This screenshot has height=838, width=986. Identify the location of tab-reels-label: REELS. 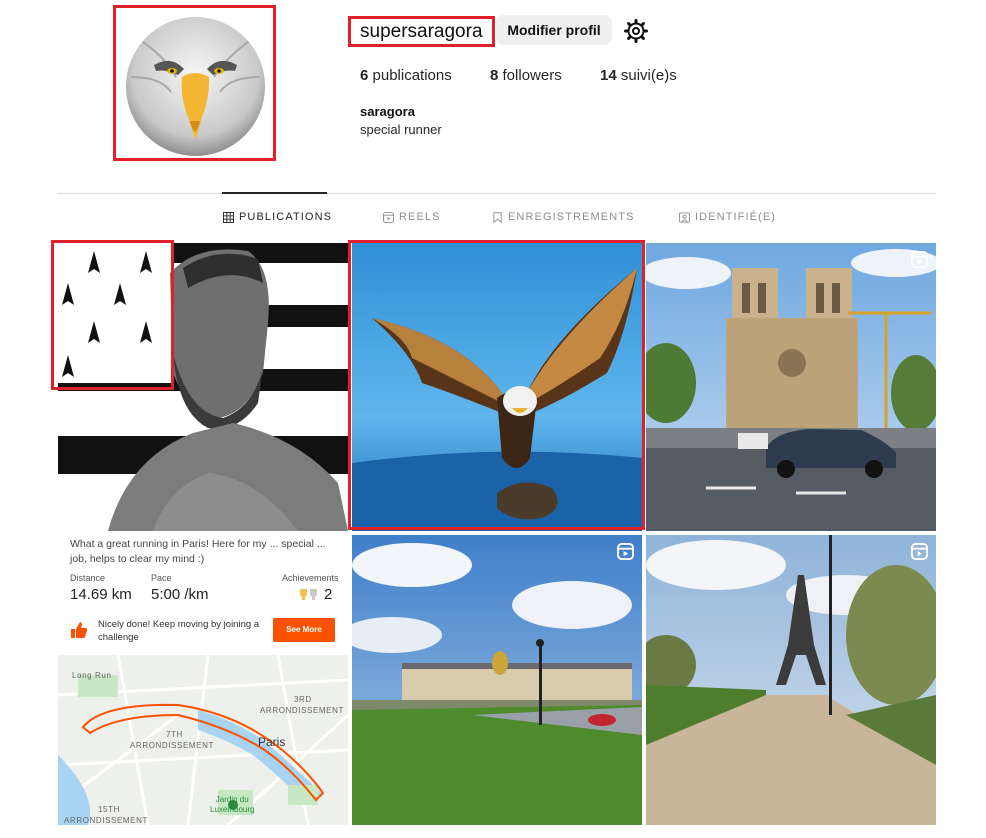
(420, 217).